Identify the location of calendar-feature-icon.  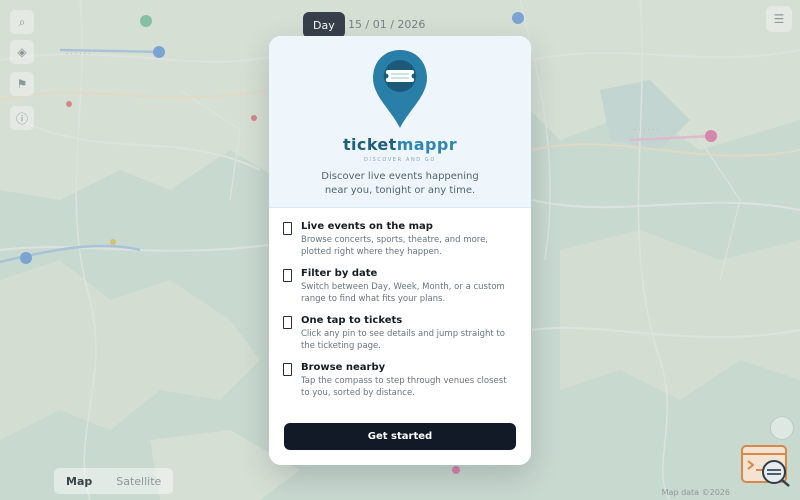
(287, 275).